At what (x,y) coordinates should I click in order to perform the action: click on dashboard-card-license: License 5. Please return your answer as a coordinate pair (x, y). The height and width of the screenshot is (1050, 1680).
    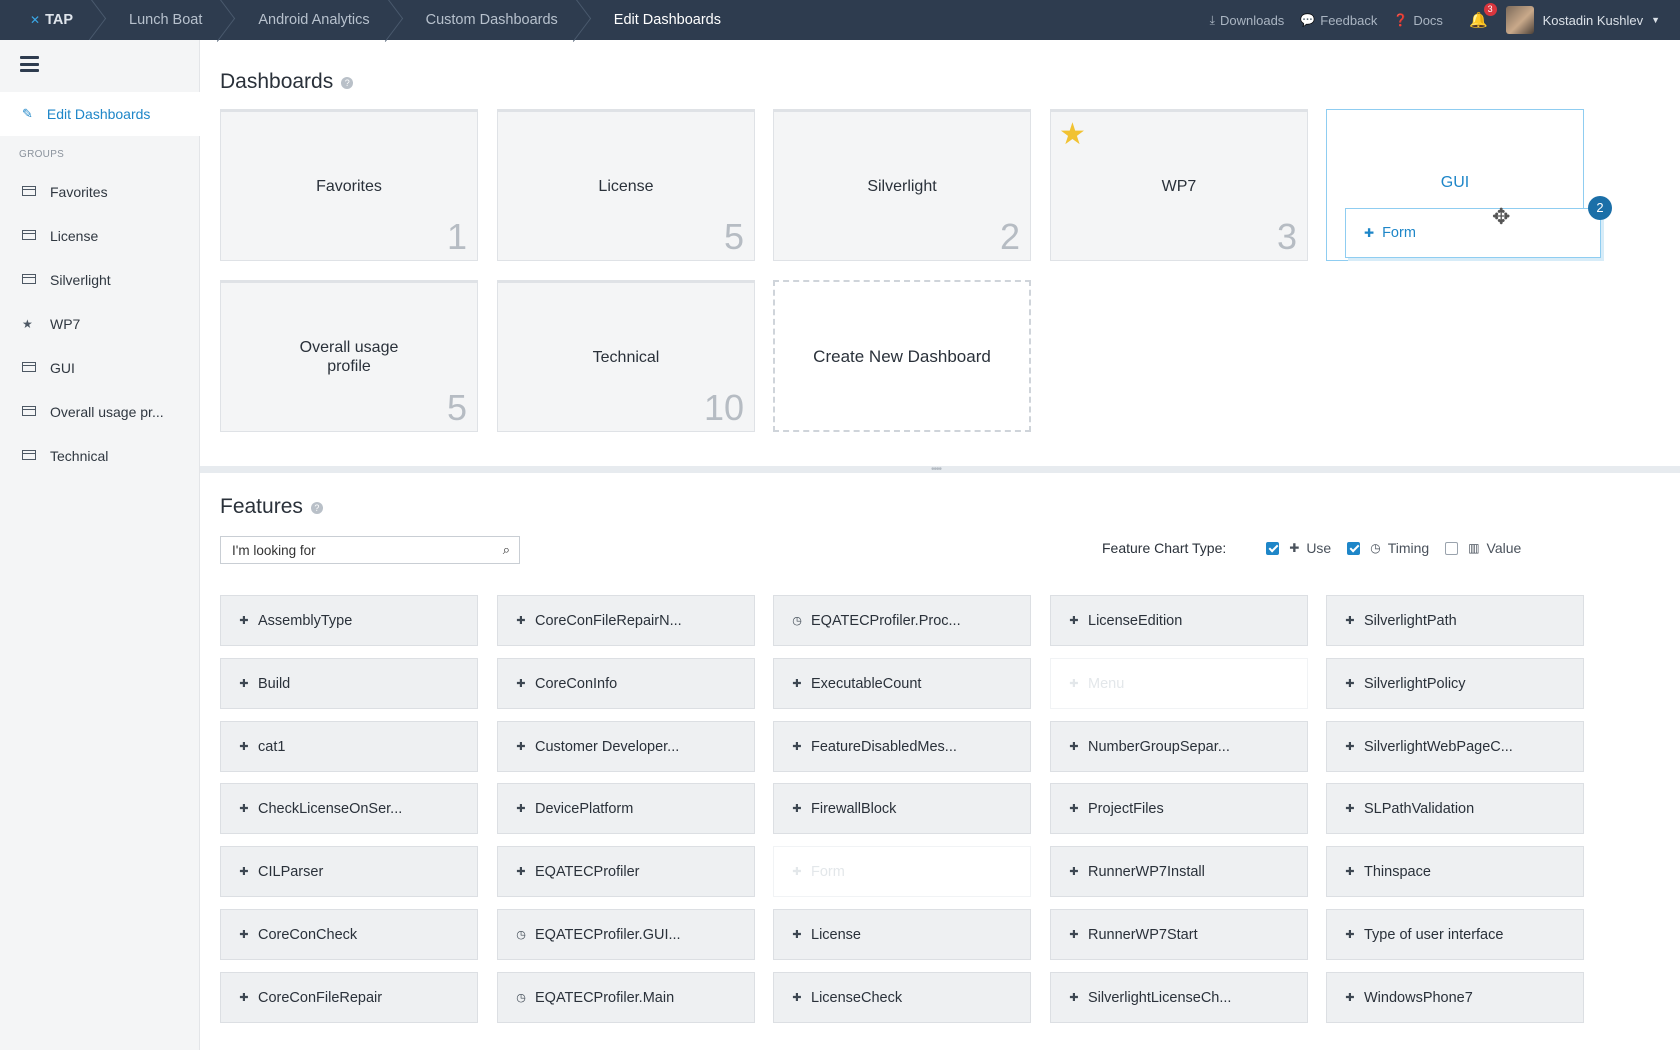
    Looking at the image, I should click on (626, 185).